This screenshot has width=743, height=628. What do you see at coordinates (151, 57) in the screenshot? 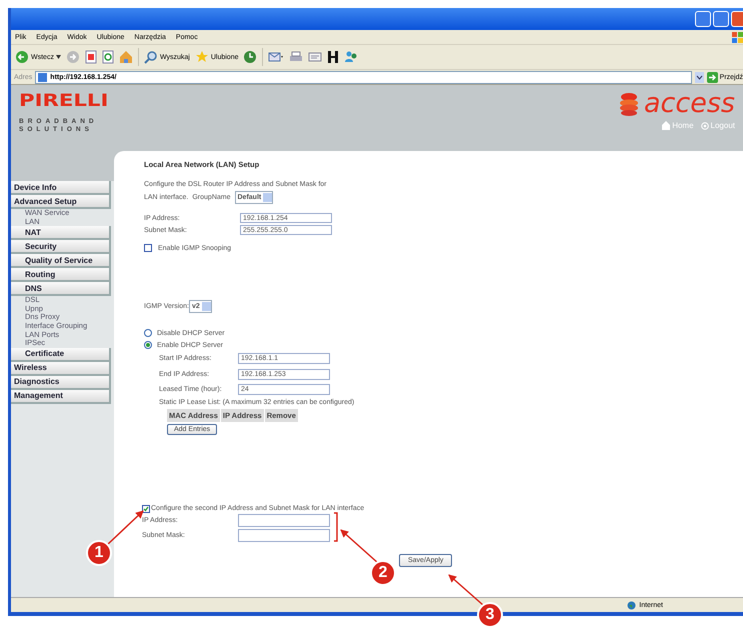
I see `search-icon` at bounding box center [151, 57].